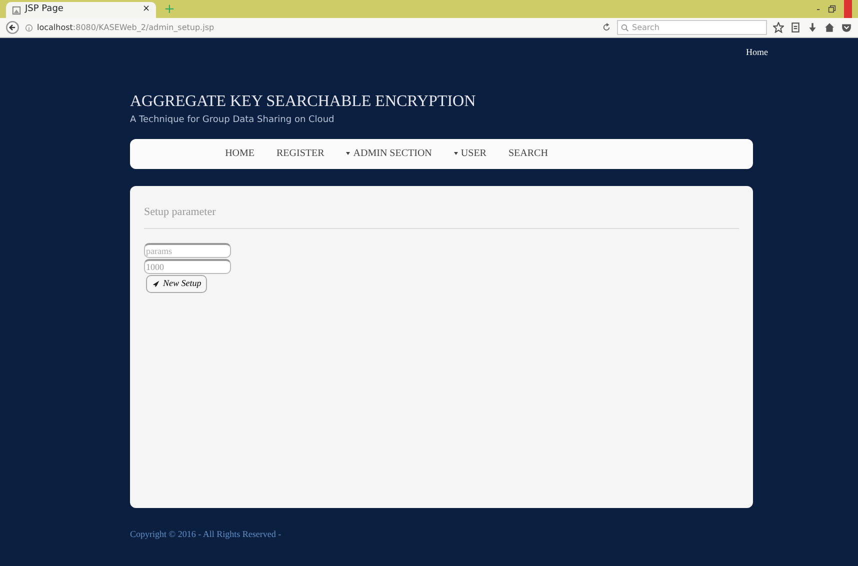 The height and width of the screenshot is (566, 858). I want to click on restore-icon, so click(832, 9).